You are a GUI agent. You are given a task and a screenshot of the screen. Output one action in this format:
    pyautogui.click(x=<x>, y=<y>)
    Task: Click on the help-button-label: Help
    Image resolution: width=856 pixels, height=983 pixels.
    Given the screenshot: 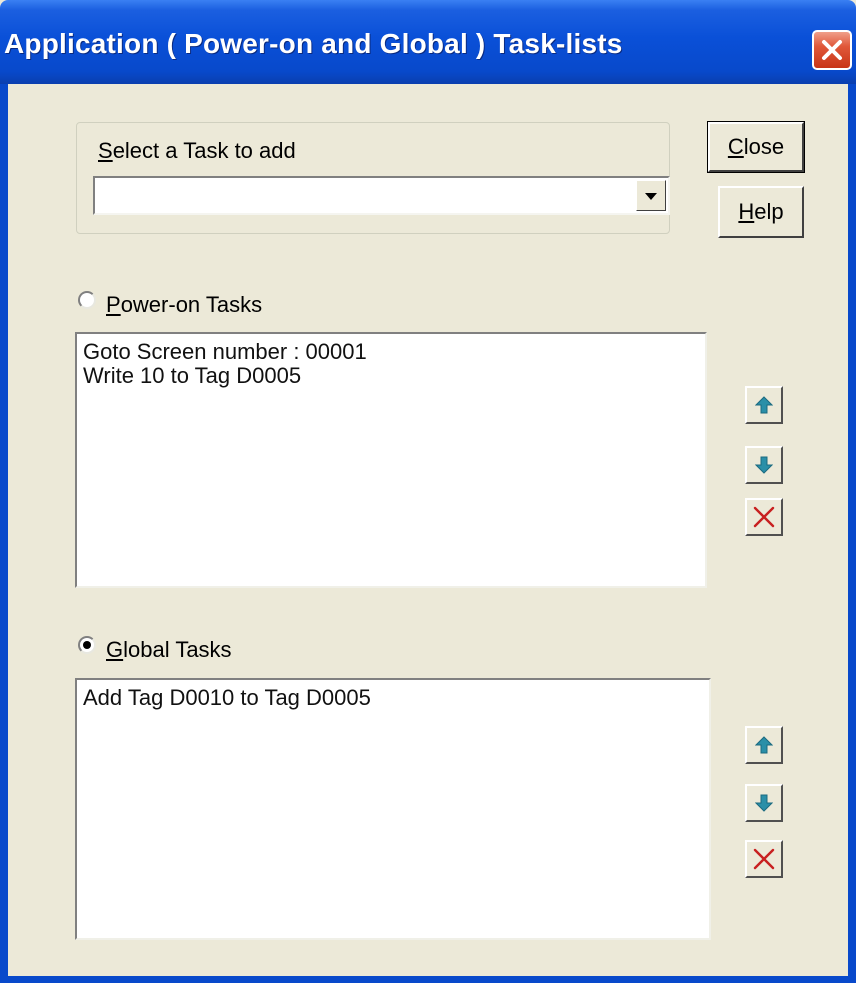 What is the action you would take?
    pyautogui.click(x=760, y=212)
    